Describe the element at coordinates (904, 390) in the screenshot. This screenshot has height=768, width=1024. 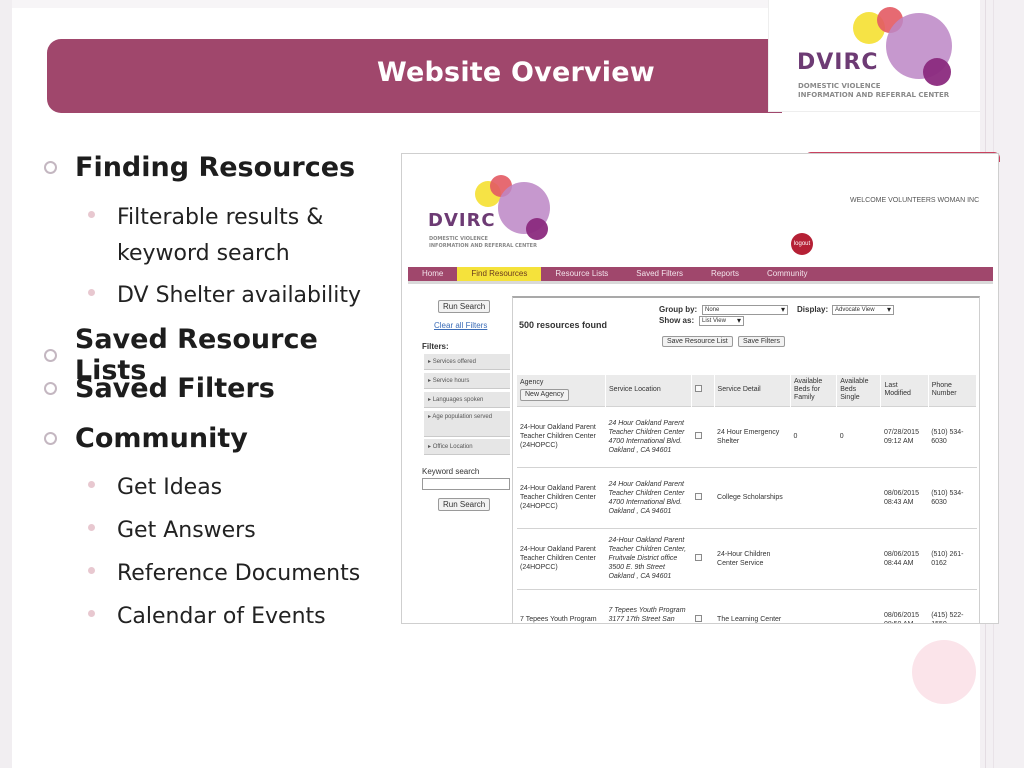
I see `col-last-modified: Last Modified` at that location.